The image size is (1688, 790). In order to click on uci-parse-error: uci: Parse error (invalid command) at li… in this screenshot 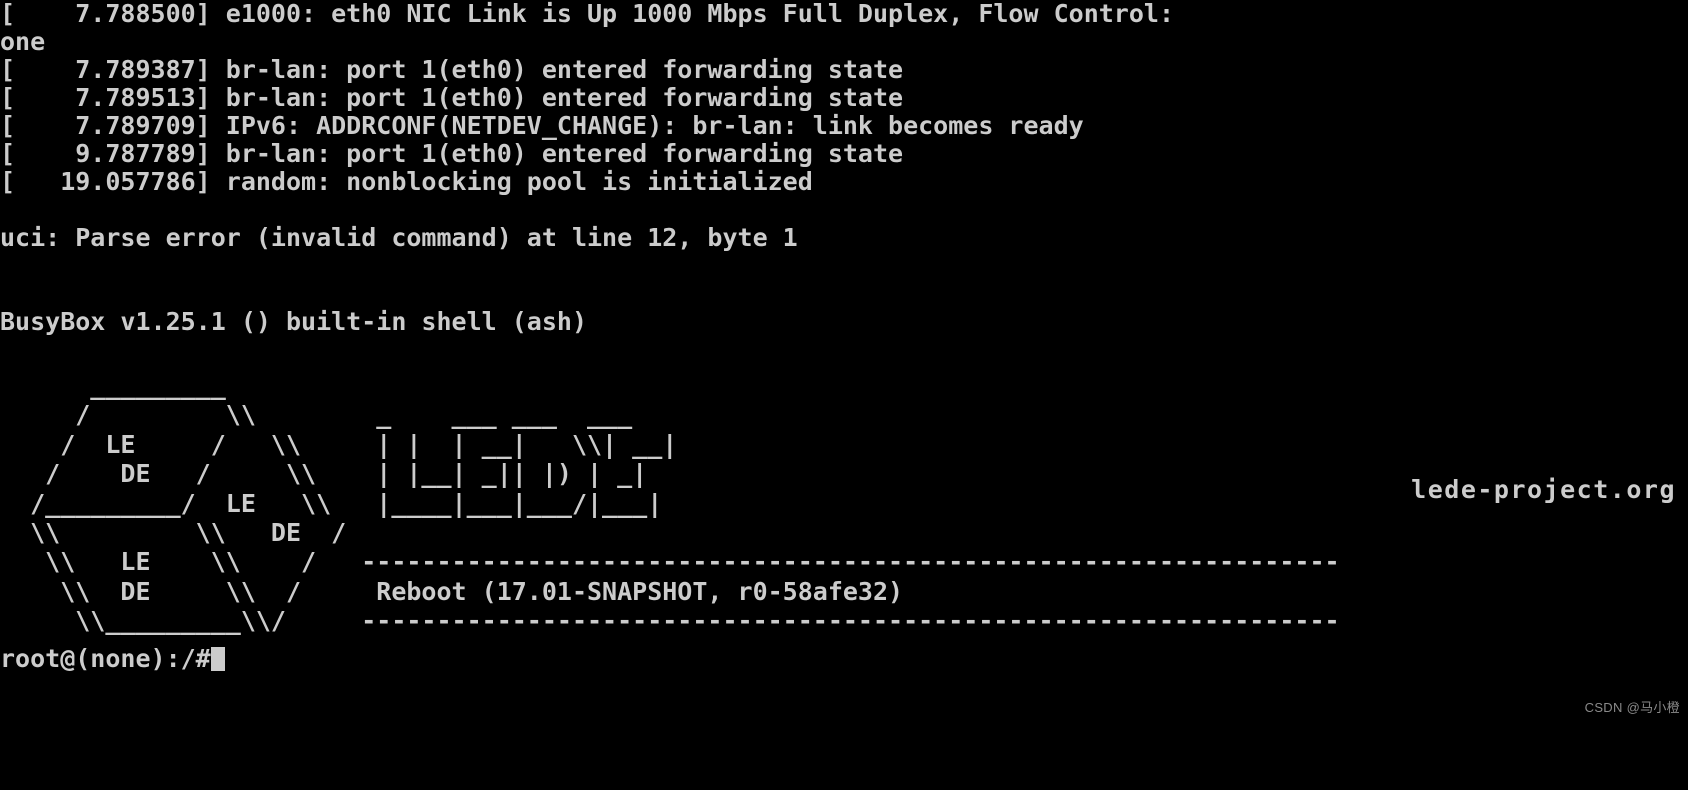, I will do `click(399, 237)`.